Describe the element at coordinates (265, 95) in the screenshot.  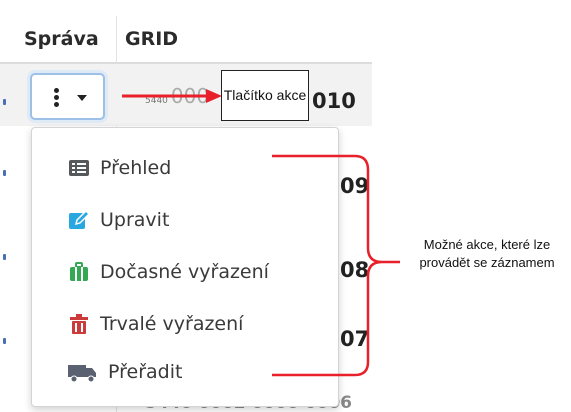
I see `button-callout: Tlačítko akce` at that location.